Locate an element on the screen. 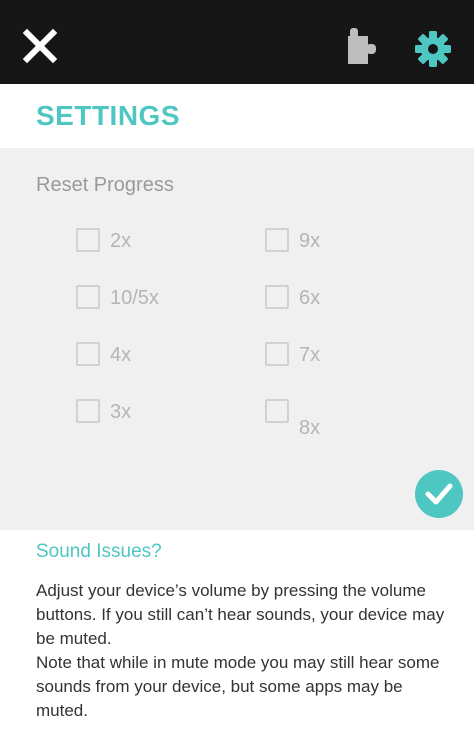  sound-issues-heading: Sound Issues? is located at coordinates (99, 551).